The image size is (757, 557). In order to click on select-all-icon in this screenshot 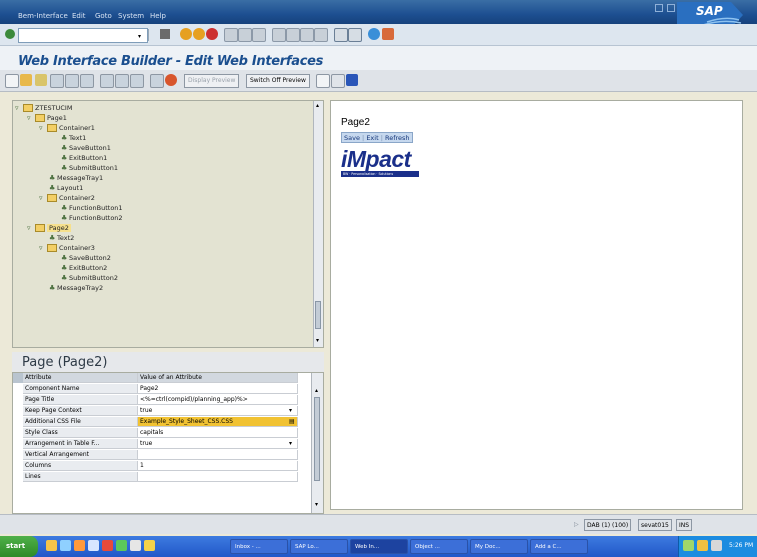, I will do `click(18, 378)`.